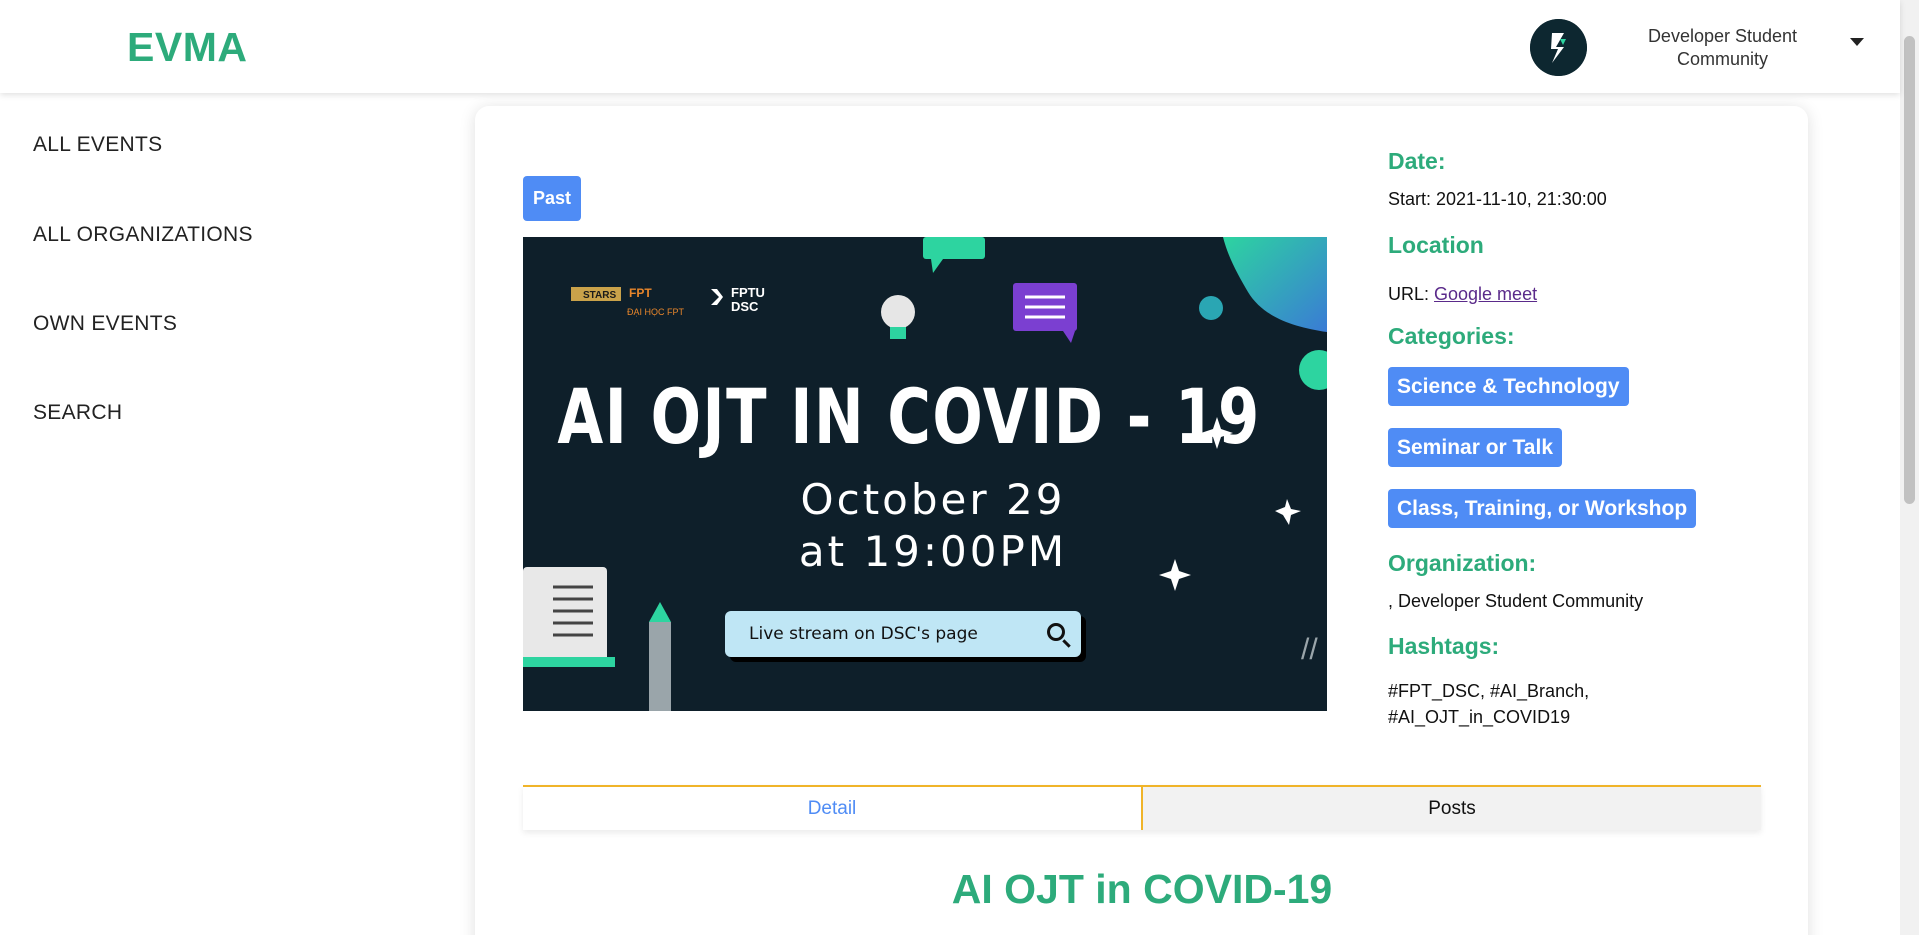 Image resolution: width=1919 pixels, height=935 pixels. Describe the element at coordinates (1722, 48) in the screenshot. I see `org-name: Developer Student Community` at that location.